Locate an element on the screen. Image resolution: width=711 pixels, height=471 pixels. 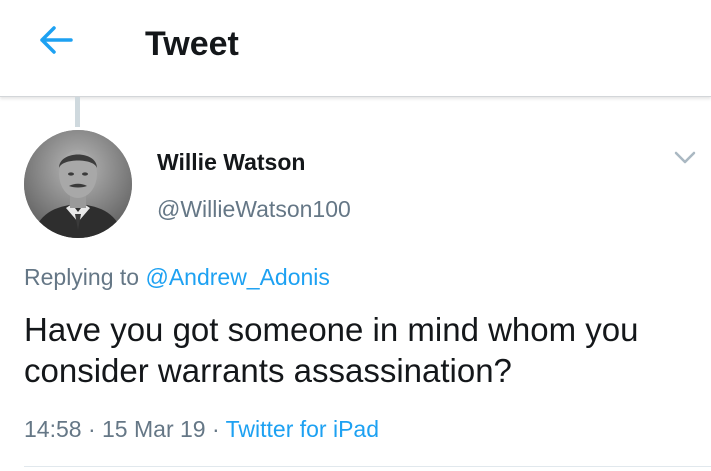
avatar is located at coordinates (78, 184).